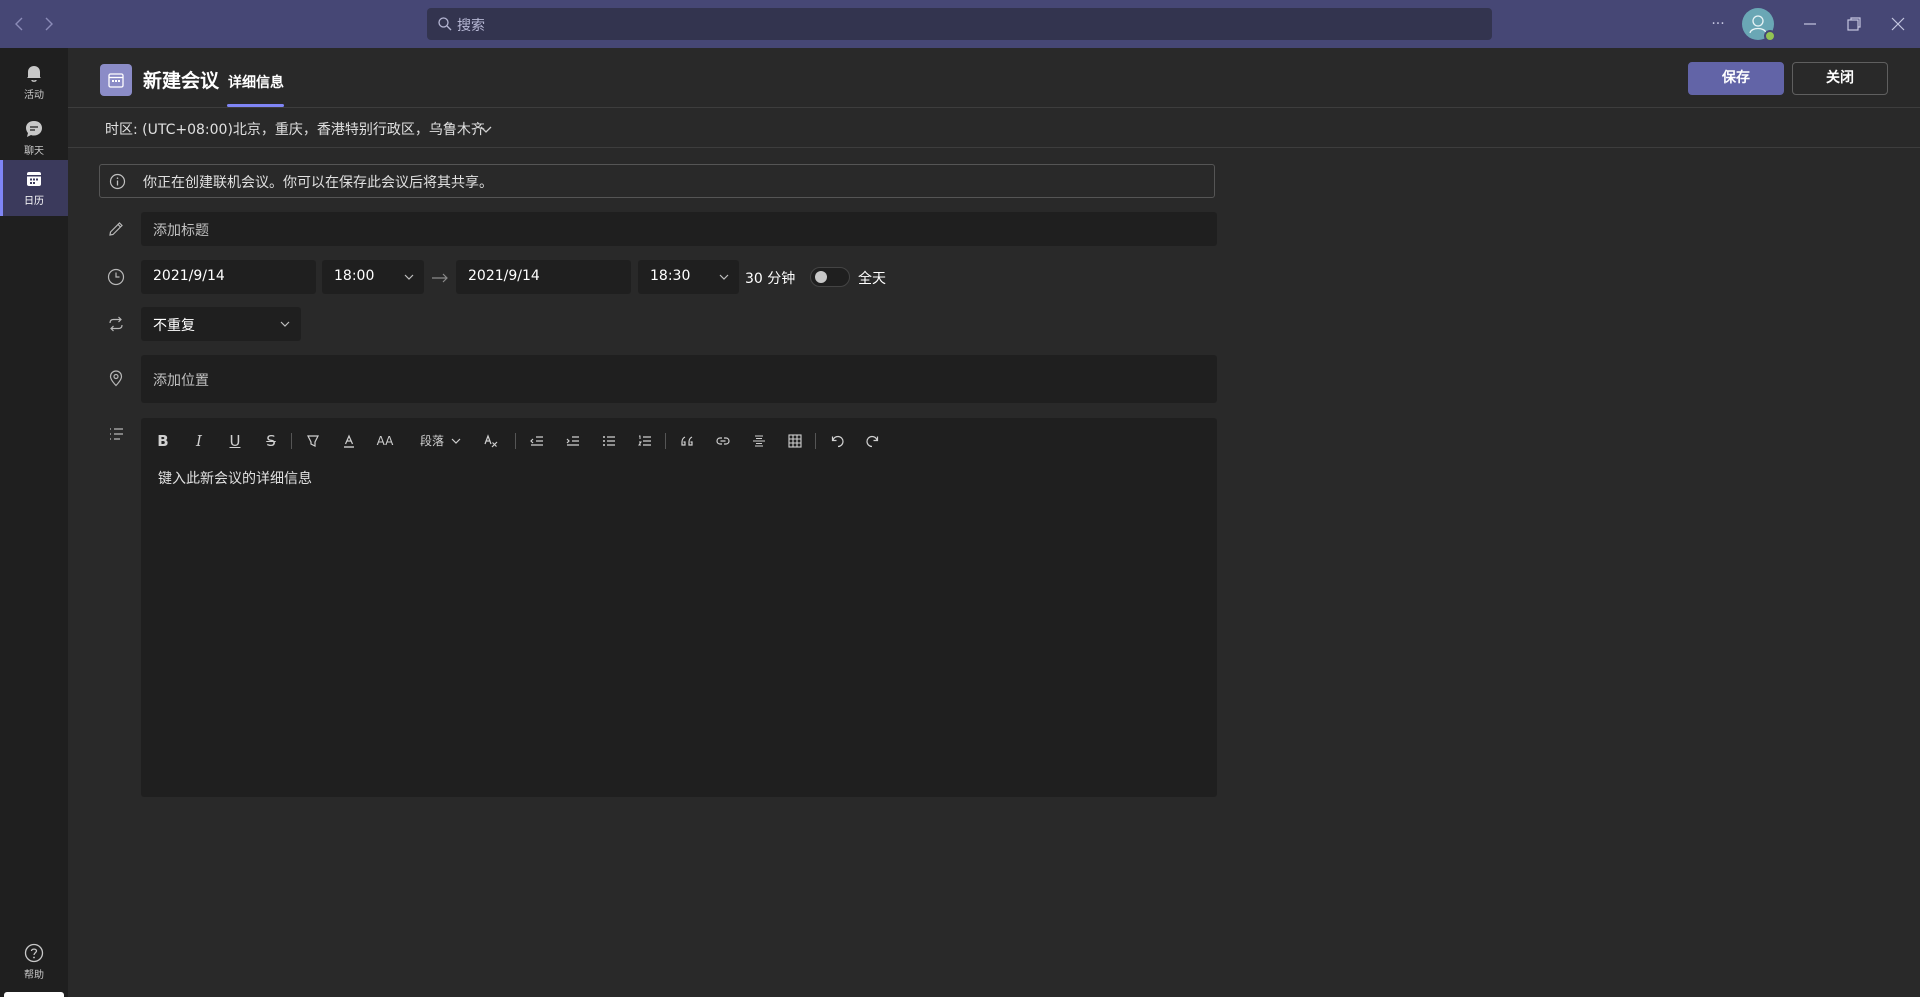 The width and height of the screenshot is (1920, 997). Describe the element at coordinates (34, 975) in the screenshot. I see `rail-item-label: 帮助` at that location.